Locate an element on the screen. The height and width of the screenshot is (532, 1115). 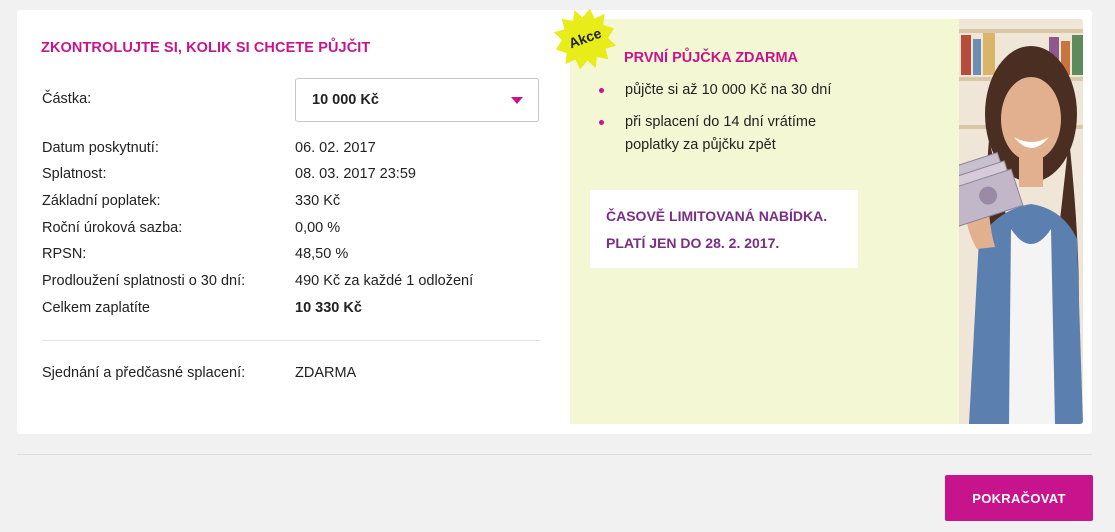
row-value-interest: 0,00 % is located at coordinates (318, 228).